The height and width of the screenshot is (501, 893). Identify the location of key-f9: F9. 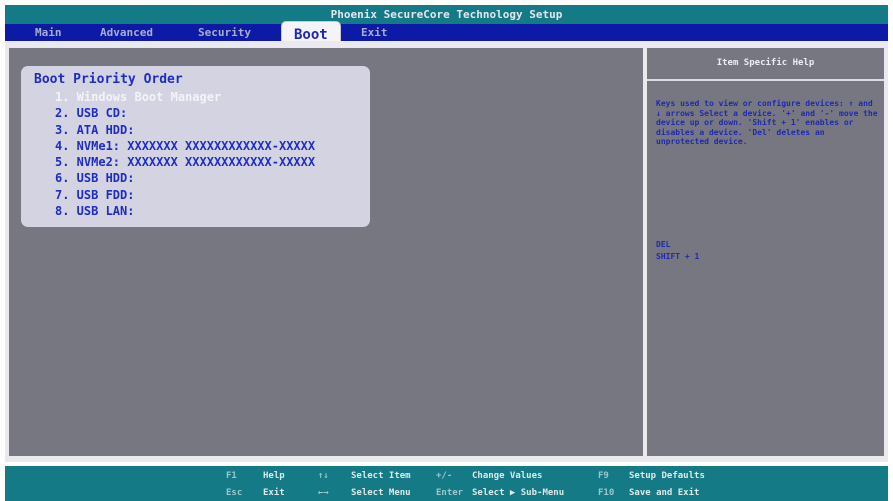
(603, 476).